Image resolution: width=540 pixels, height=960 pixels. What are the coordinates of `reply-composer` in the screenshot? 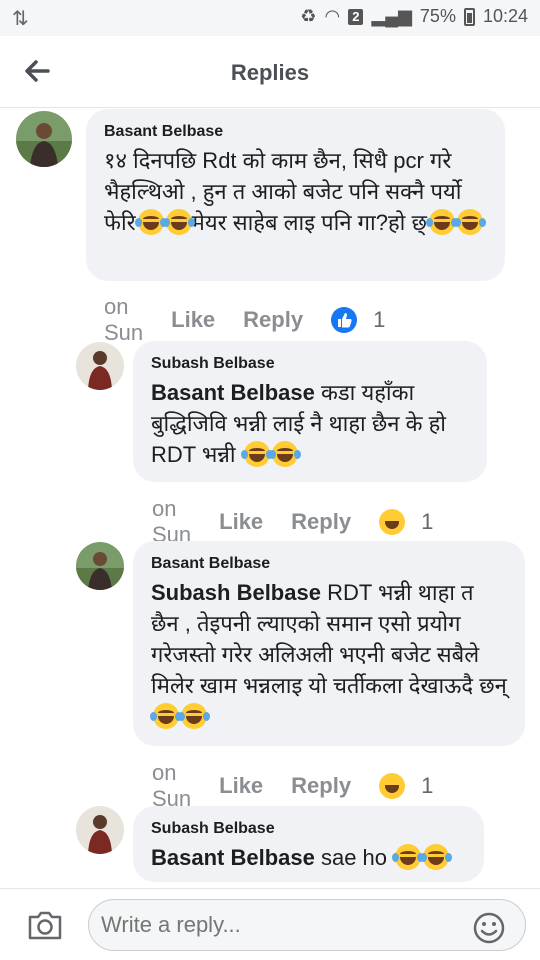 It's located at (270, 924).